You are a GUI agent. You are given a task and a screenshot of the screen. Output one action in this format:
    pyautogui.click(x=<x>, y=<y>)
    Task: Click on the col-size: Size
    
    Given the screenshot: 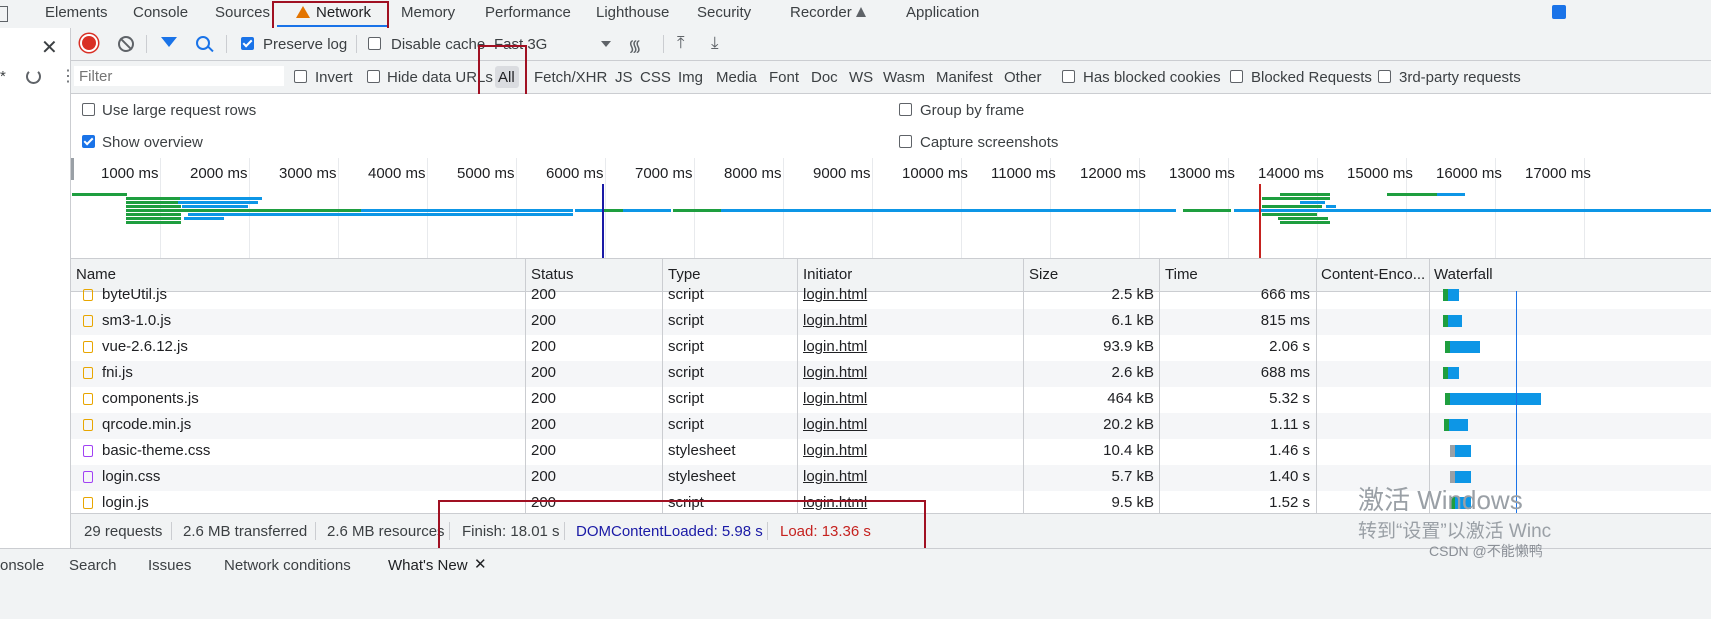 What is the action you would take?
    pyautogui.click(x=1043, y=274)
    